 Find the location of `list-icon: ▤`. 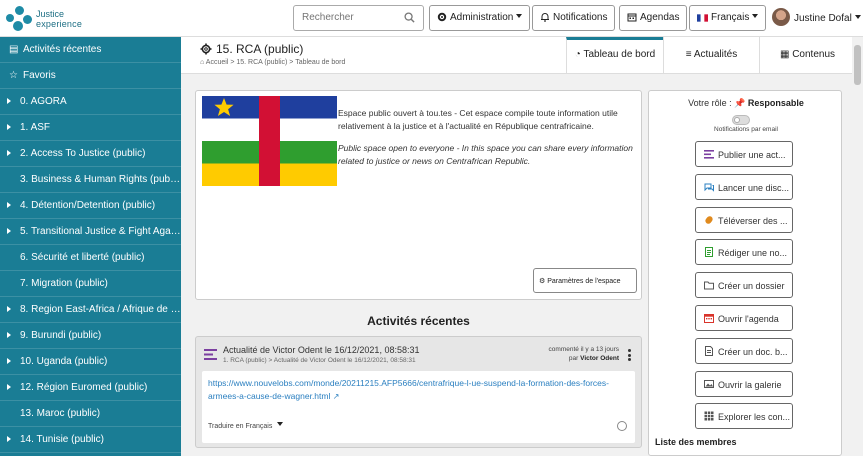

list-icon: ▤ is located at coordinates (14, 49).